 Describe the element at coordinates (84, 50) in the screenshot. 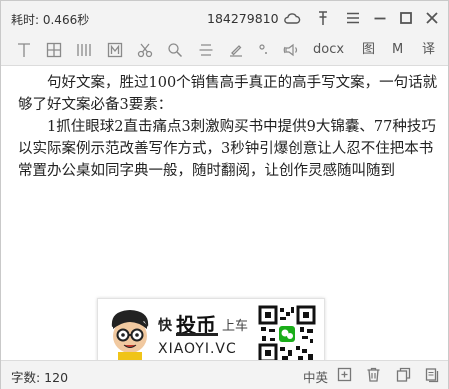

I see `columns-icon` at that location.